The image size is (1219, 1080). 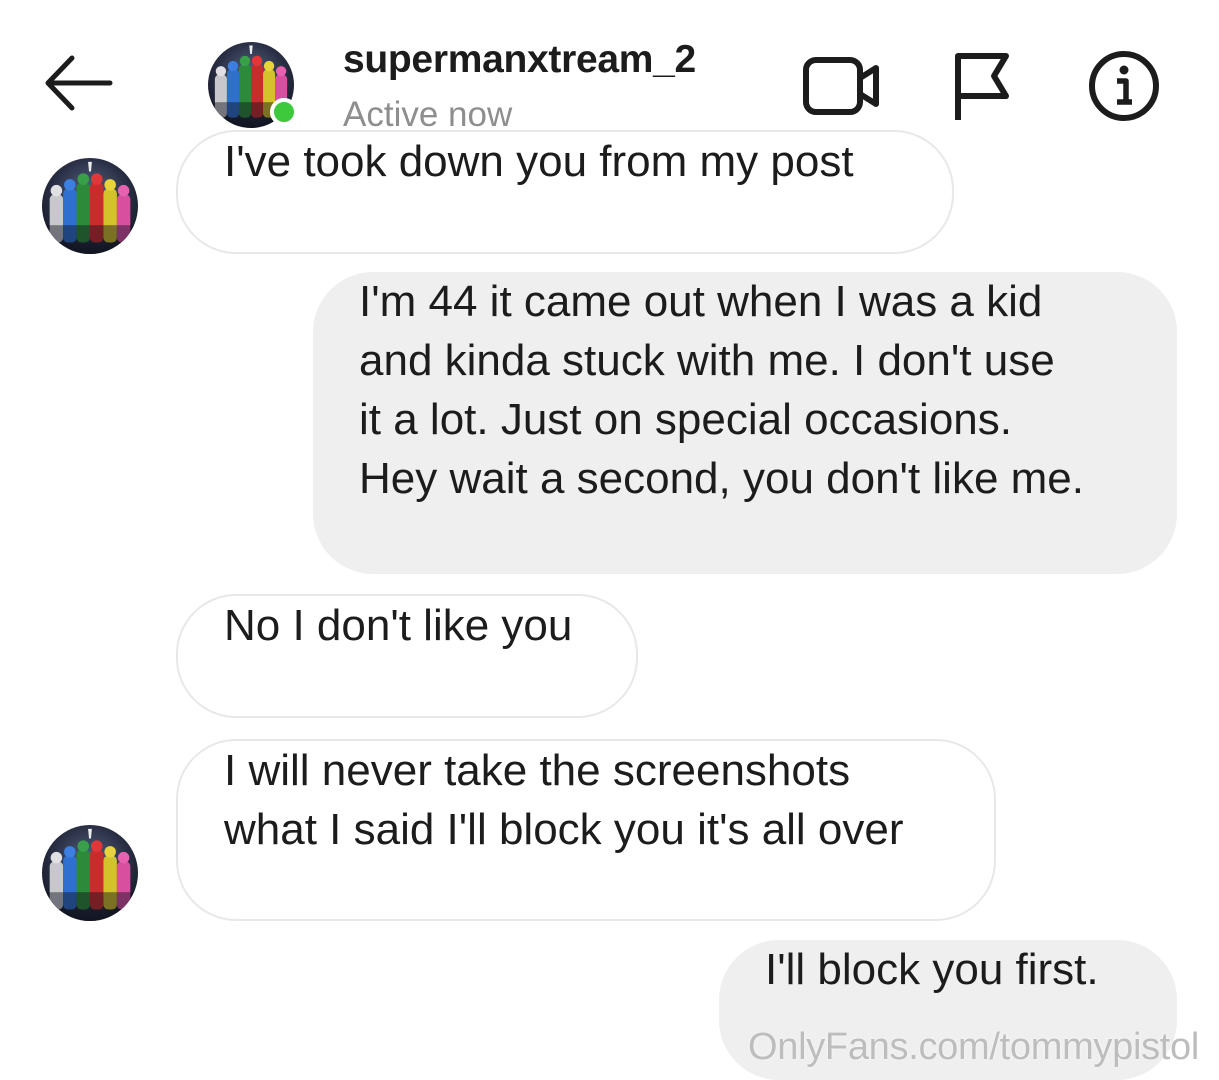 I want to click on video-call-button, so click(x=842, y=86).